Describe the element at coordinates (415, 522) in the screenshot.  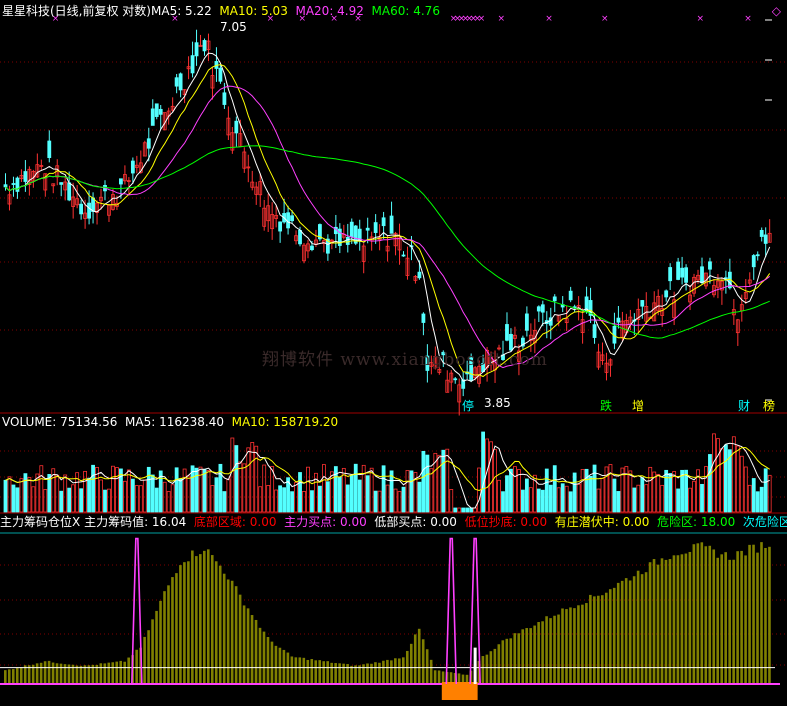
I see `ind-low-buy: 低部买点: 0.00` at that location.